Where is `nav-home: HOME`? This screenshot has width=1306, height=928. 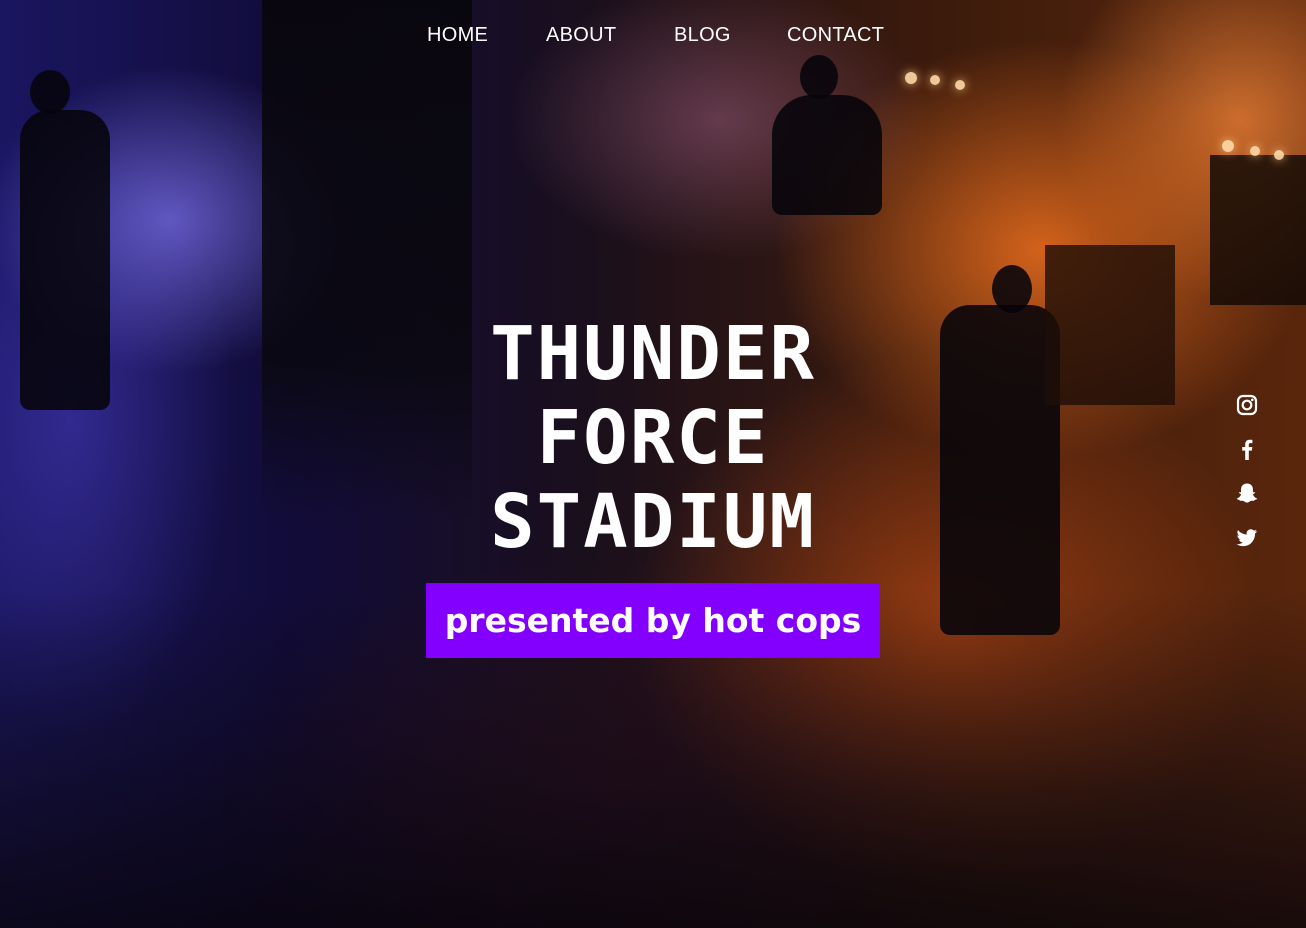 nav-home: HOME is located at coordinates (457, 35).